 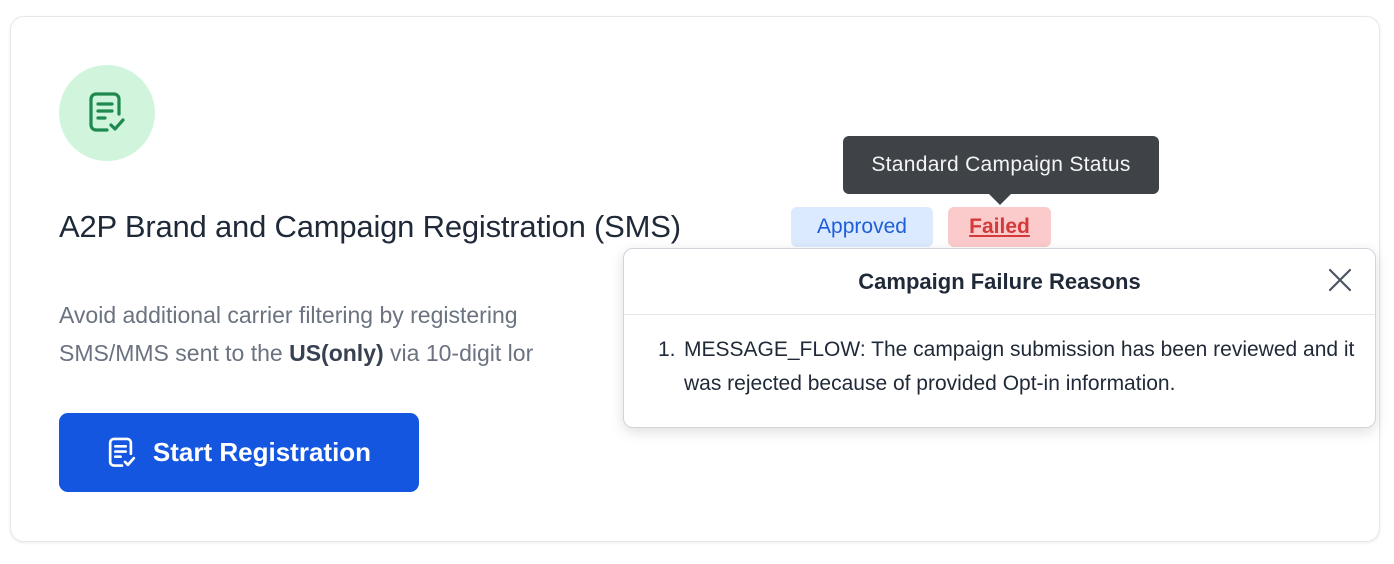 What do you see at coordinates (667, 349) in the screenshot?
I see `reason-number: 1.` at bounding box center [667, 349].